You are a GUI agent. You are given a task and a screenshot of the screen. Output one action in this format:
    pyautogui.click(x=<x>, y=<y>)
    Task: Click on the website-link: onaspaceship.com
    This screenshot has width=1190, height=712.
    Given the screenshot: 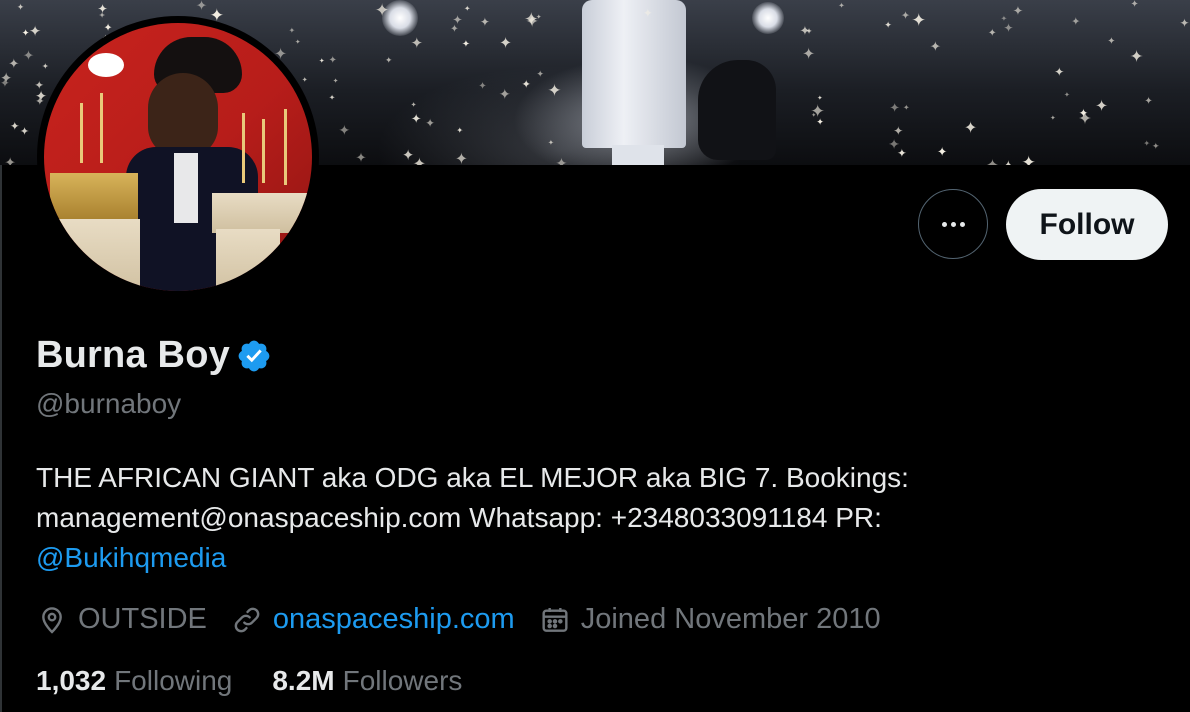 What is the action you would take?
    pyautogui.click(x=394, y=619)
    